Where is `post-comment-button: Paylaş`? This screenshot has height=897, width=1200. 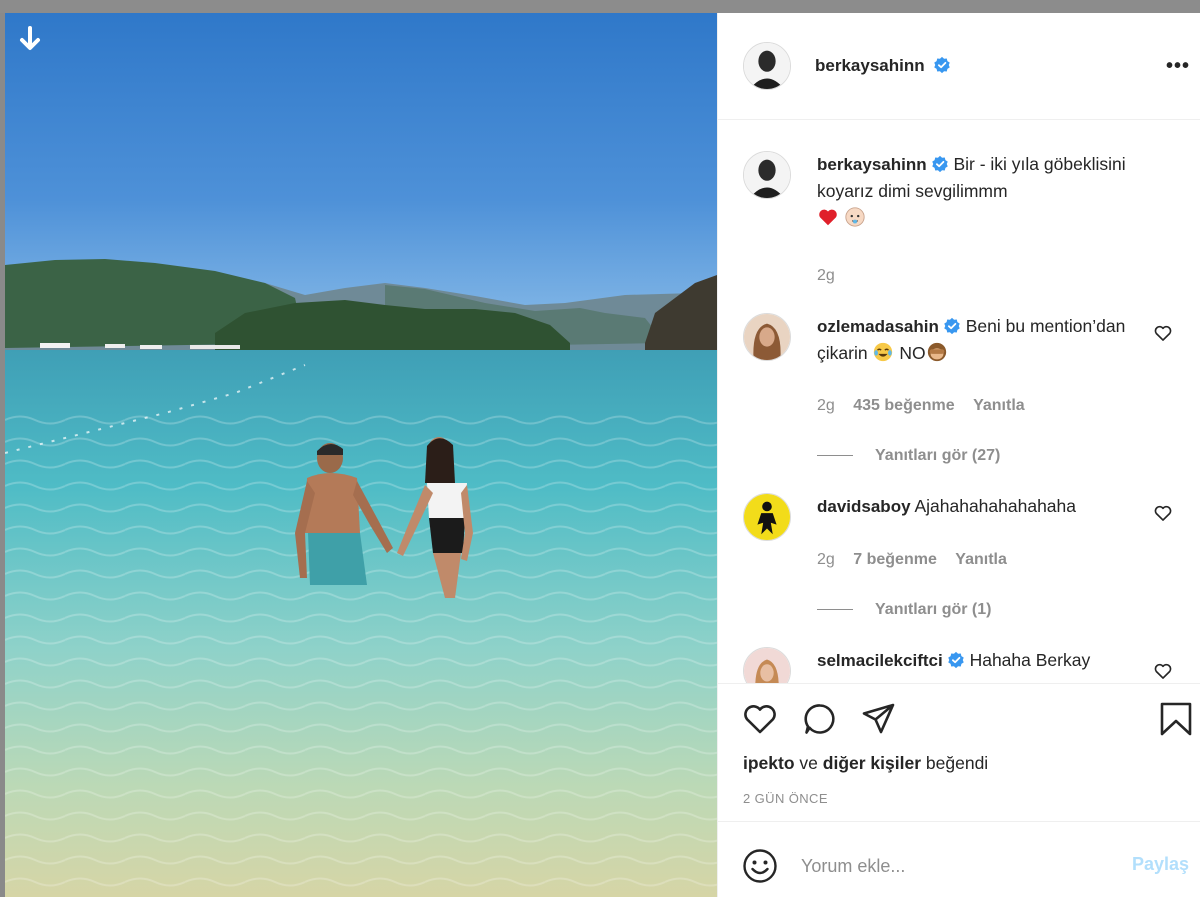
post-comment-button: Paylaş is located at coordinates (1160, 864).